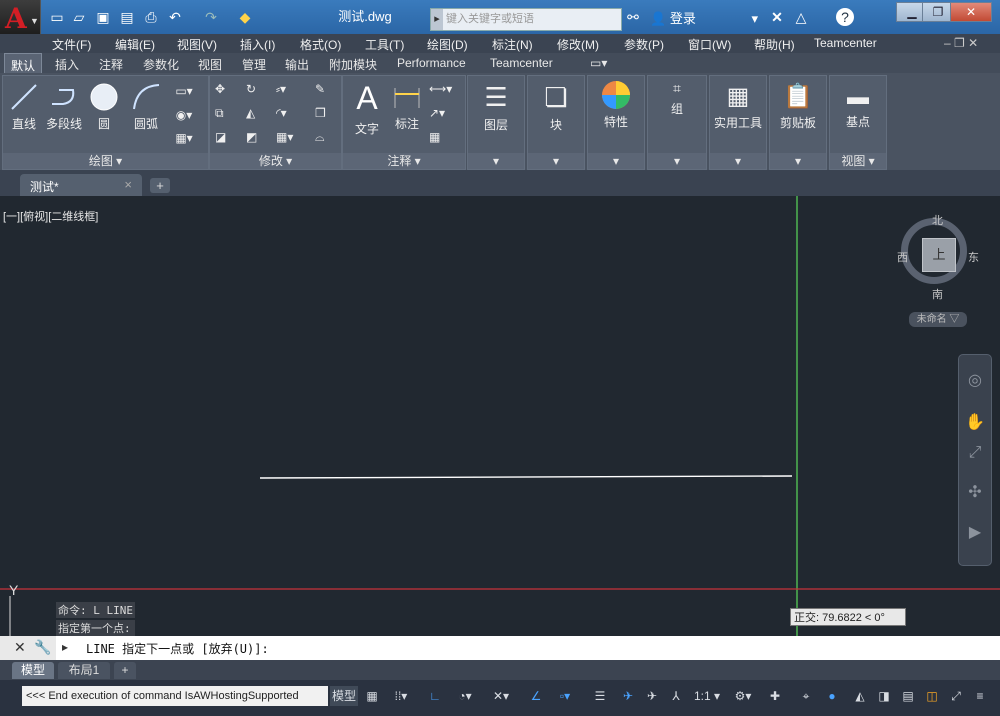 The width and height of the screenshot is (1000, 716). I want to click on binoculars-icon: ⚯, so click(633, 17).